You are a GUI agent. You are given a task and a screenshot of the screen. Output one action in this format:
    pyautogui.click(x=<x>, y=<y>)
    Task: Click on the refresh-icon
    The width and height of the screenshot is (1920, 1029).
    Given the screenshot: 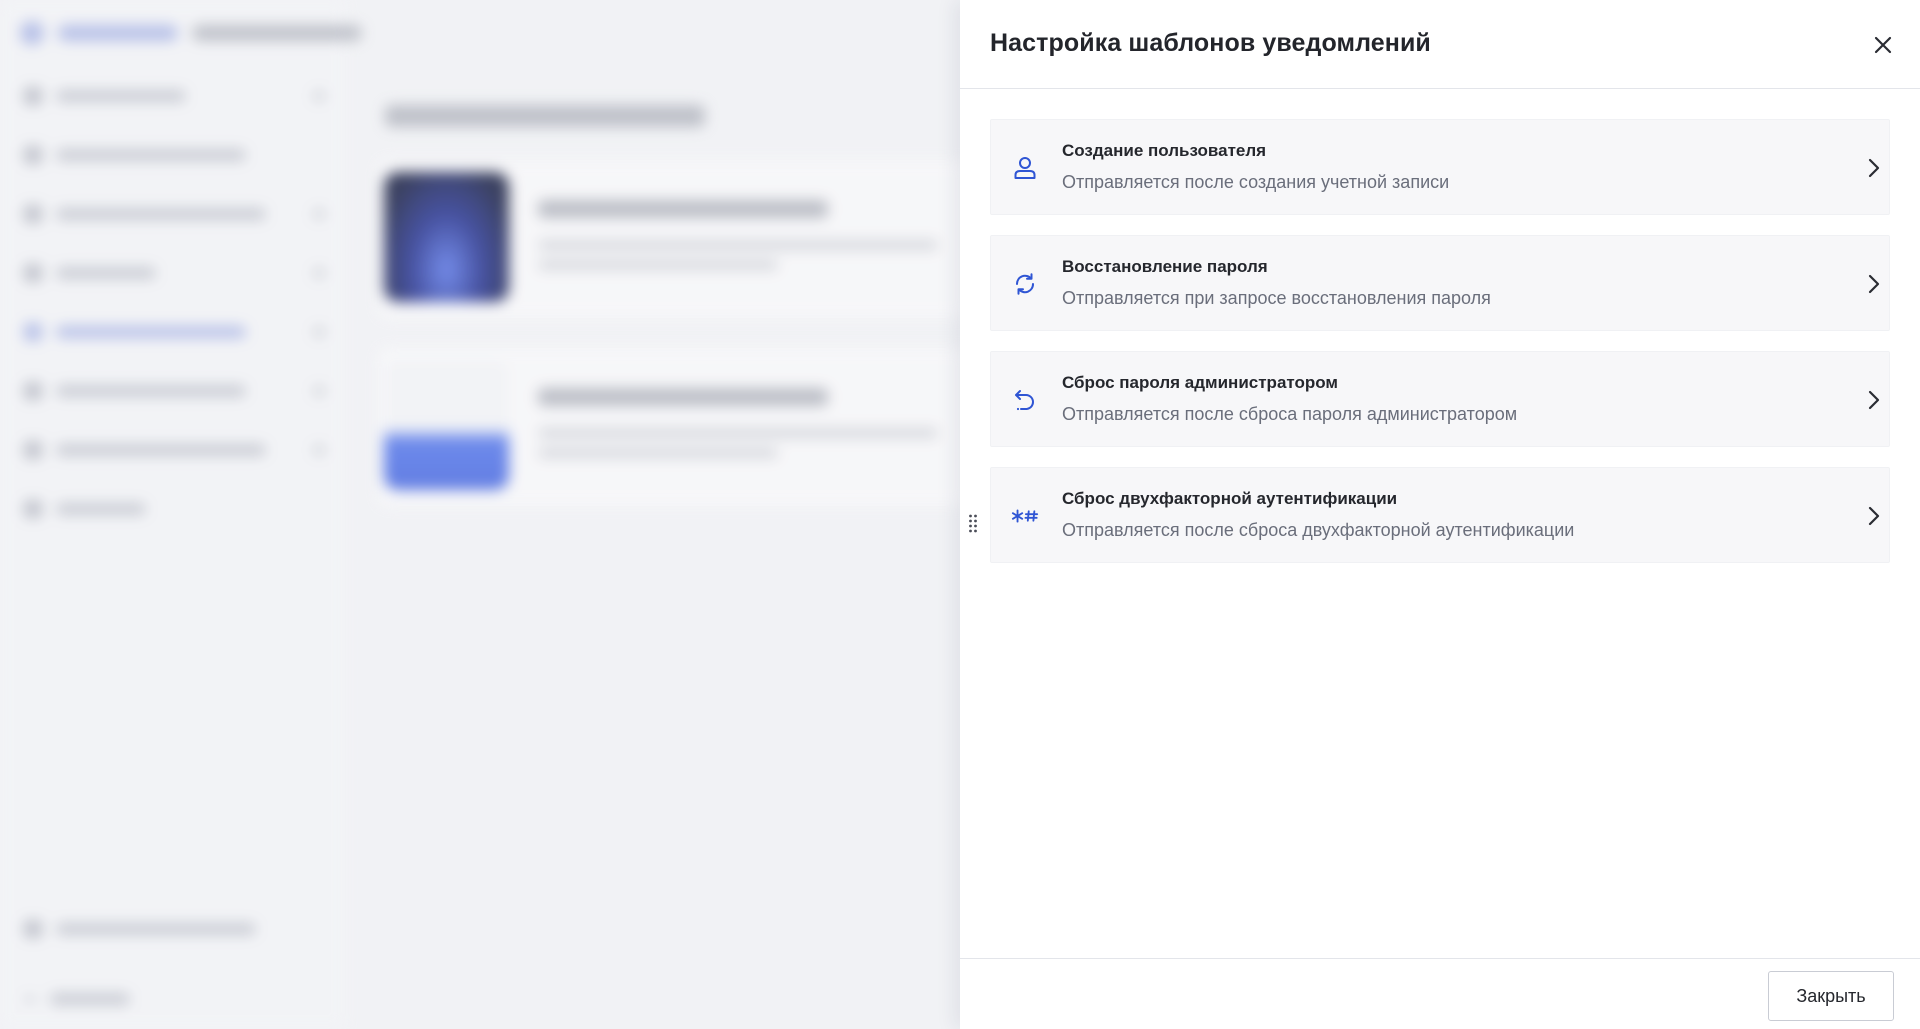 What is the action you would take?
    pyautogui.click(x=1025, y=284)
    